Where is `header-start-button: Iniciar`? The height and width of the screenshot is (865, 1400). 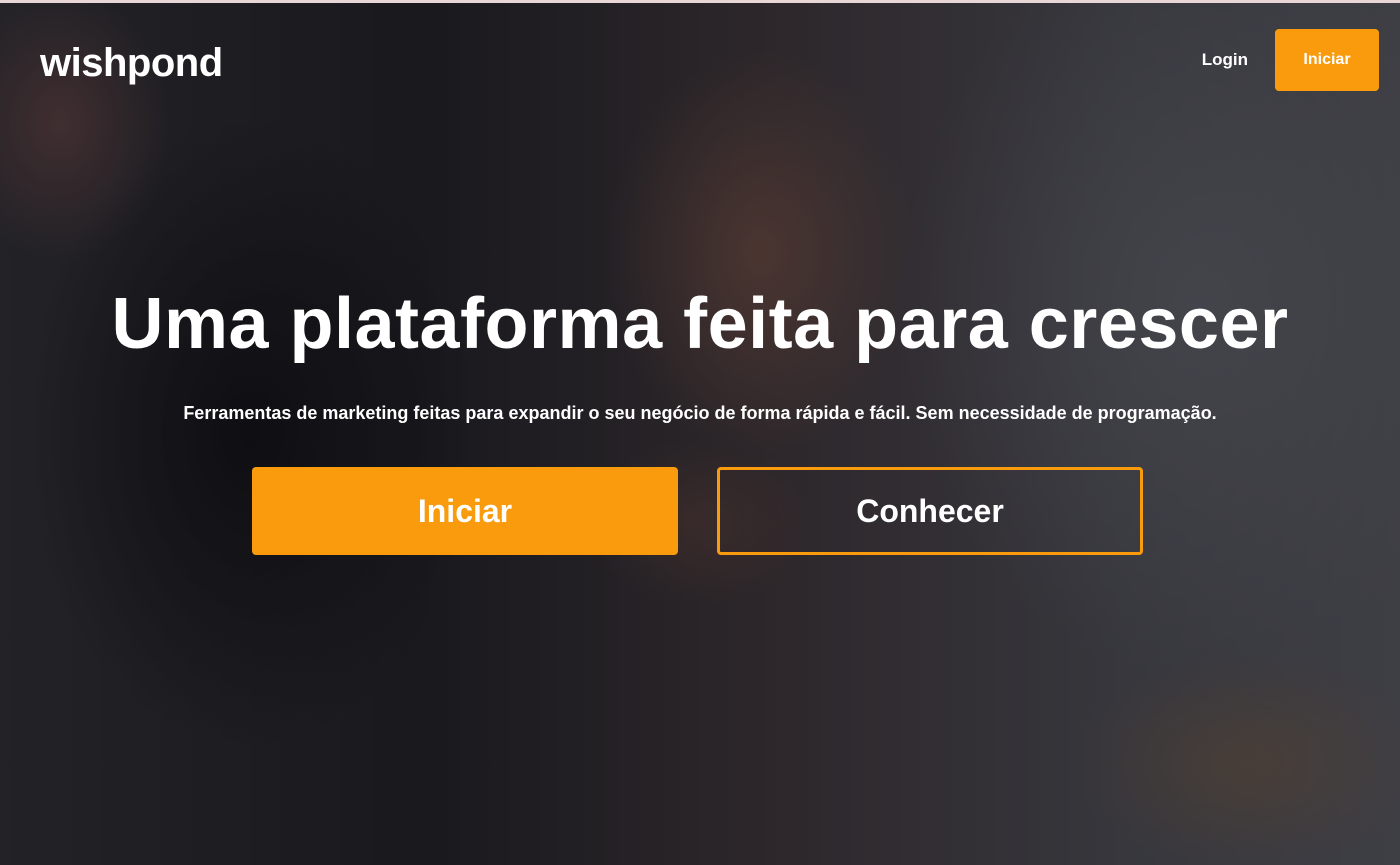
header-start-button: Iniciar is located at coordinates (1327, 60).